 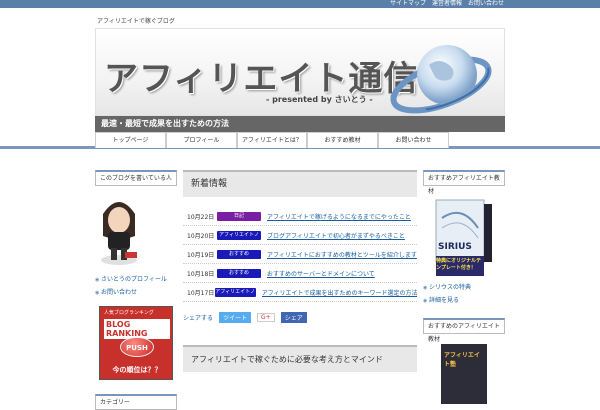 I want to click on news-category-badge: 日記, so click(x=239, y=216).